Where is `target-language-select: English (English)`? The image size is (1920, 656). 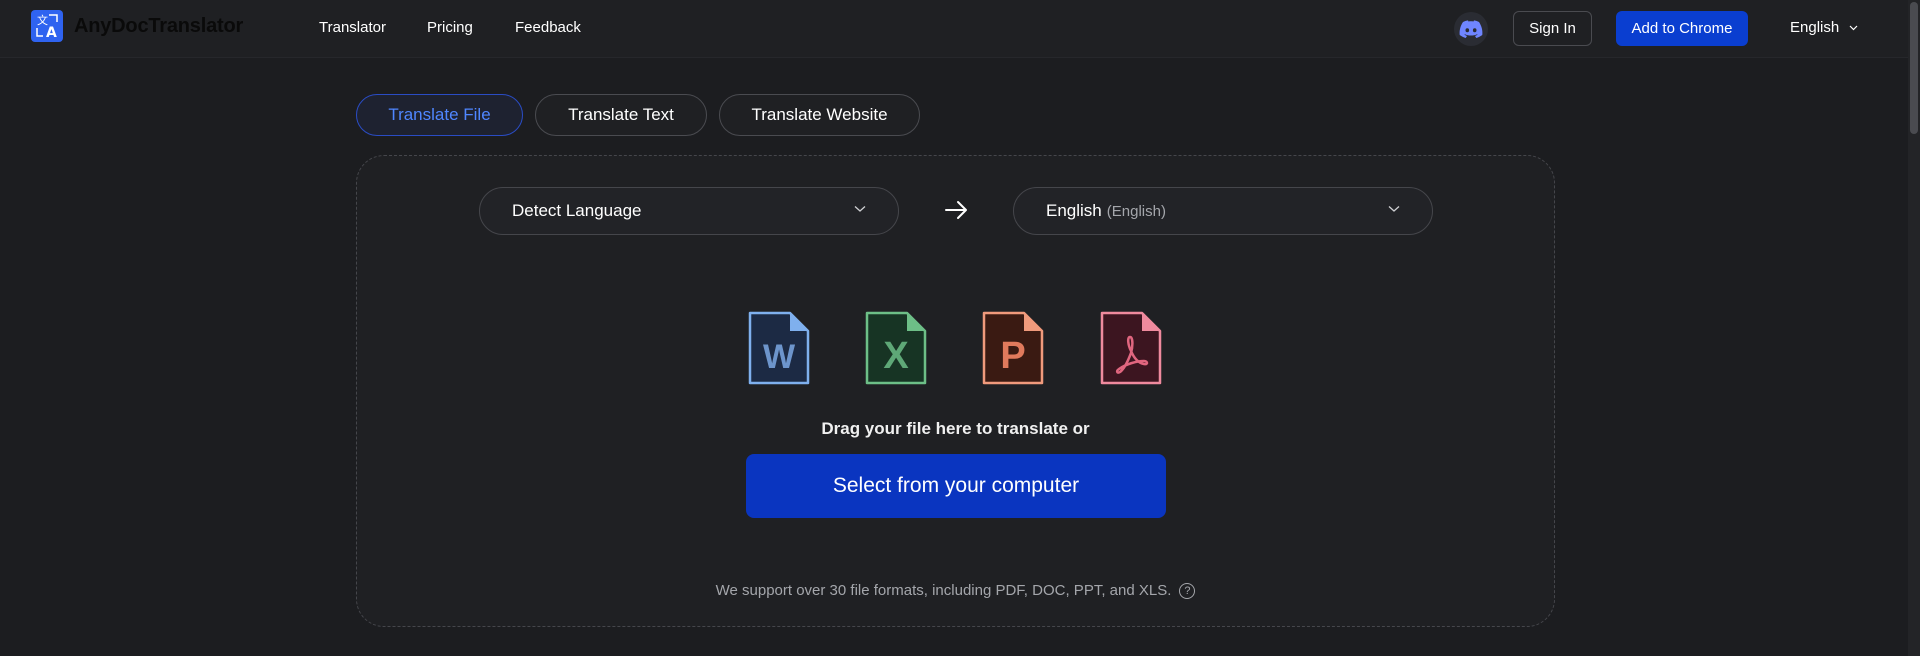
target-language-select: English (English) is located at coordinates (1223, 211).